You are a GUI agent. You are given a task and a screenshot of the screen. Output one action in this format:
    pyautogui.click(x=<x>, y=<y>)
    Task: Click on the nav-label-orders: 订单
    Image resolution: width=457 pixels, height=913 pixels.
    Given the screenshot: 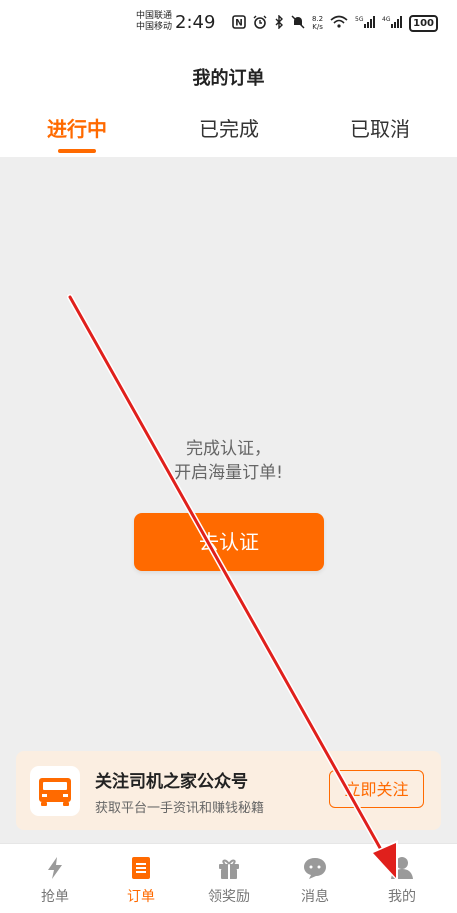 What is the action you would take?
    pyautogui.click(x=141, y=897)
    